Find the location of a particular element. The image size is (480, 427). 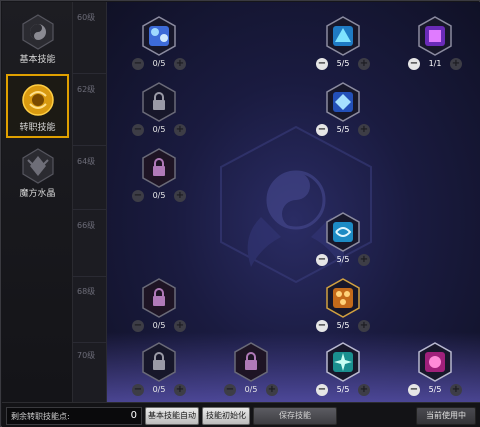

tab-basic-skills: 基本技能 is located at coordinates (37, 40).